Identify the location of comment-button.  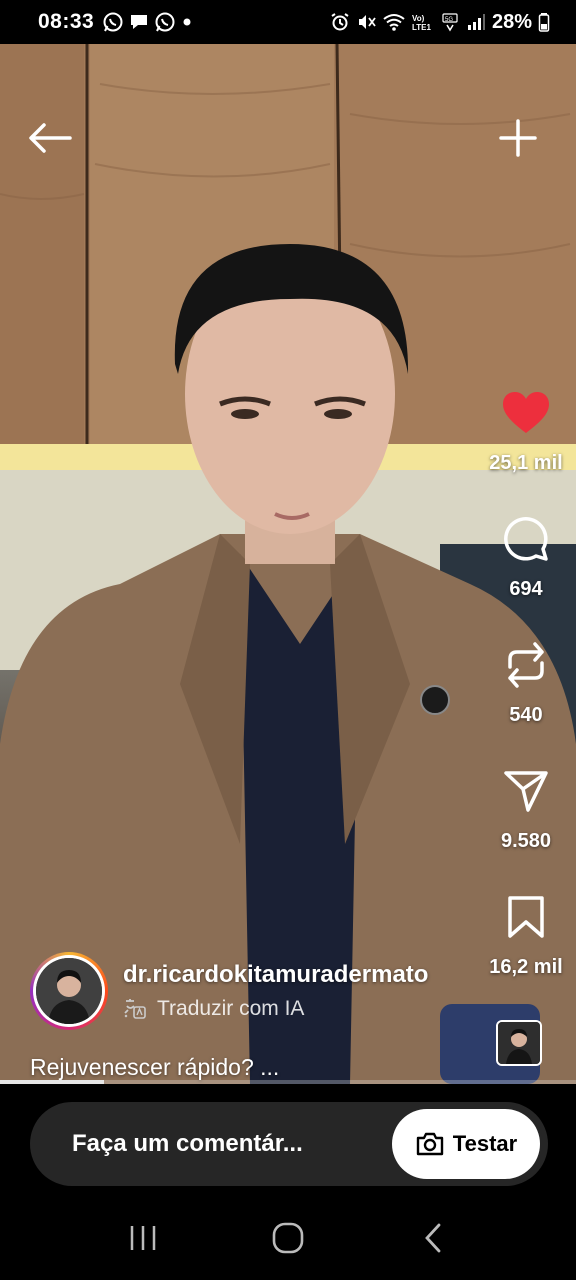
(526, 539).